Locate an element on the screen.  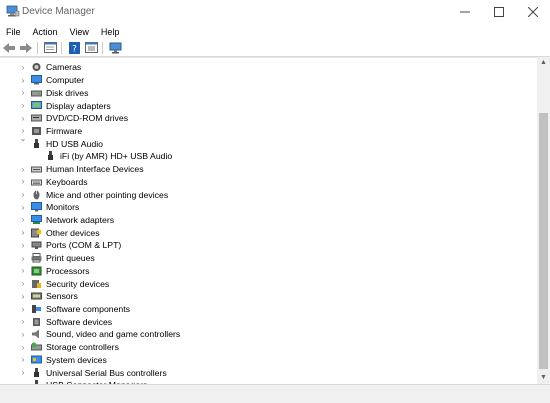
tree-category-item: › Display adapters is located at coordinates (268, 105).